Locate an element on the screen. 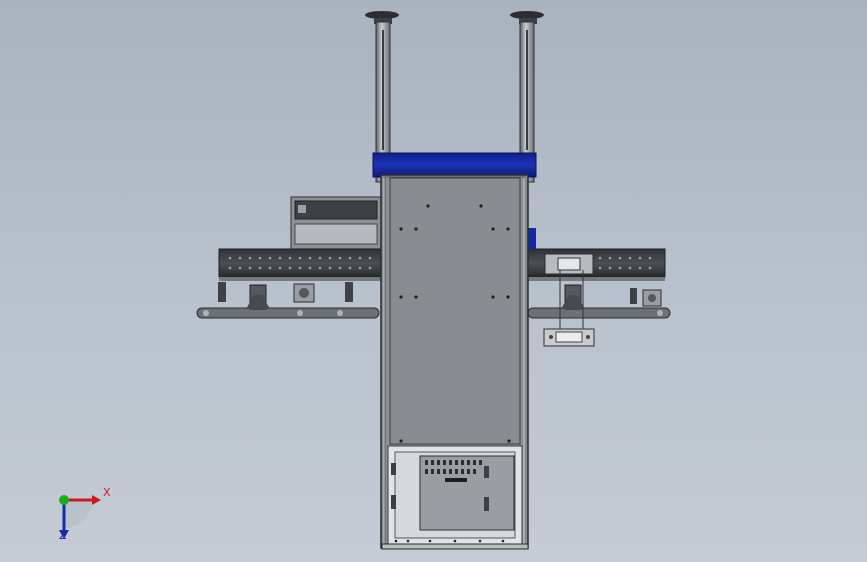  x-axis-arrowhead is located at coordinates (96, 500).